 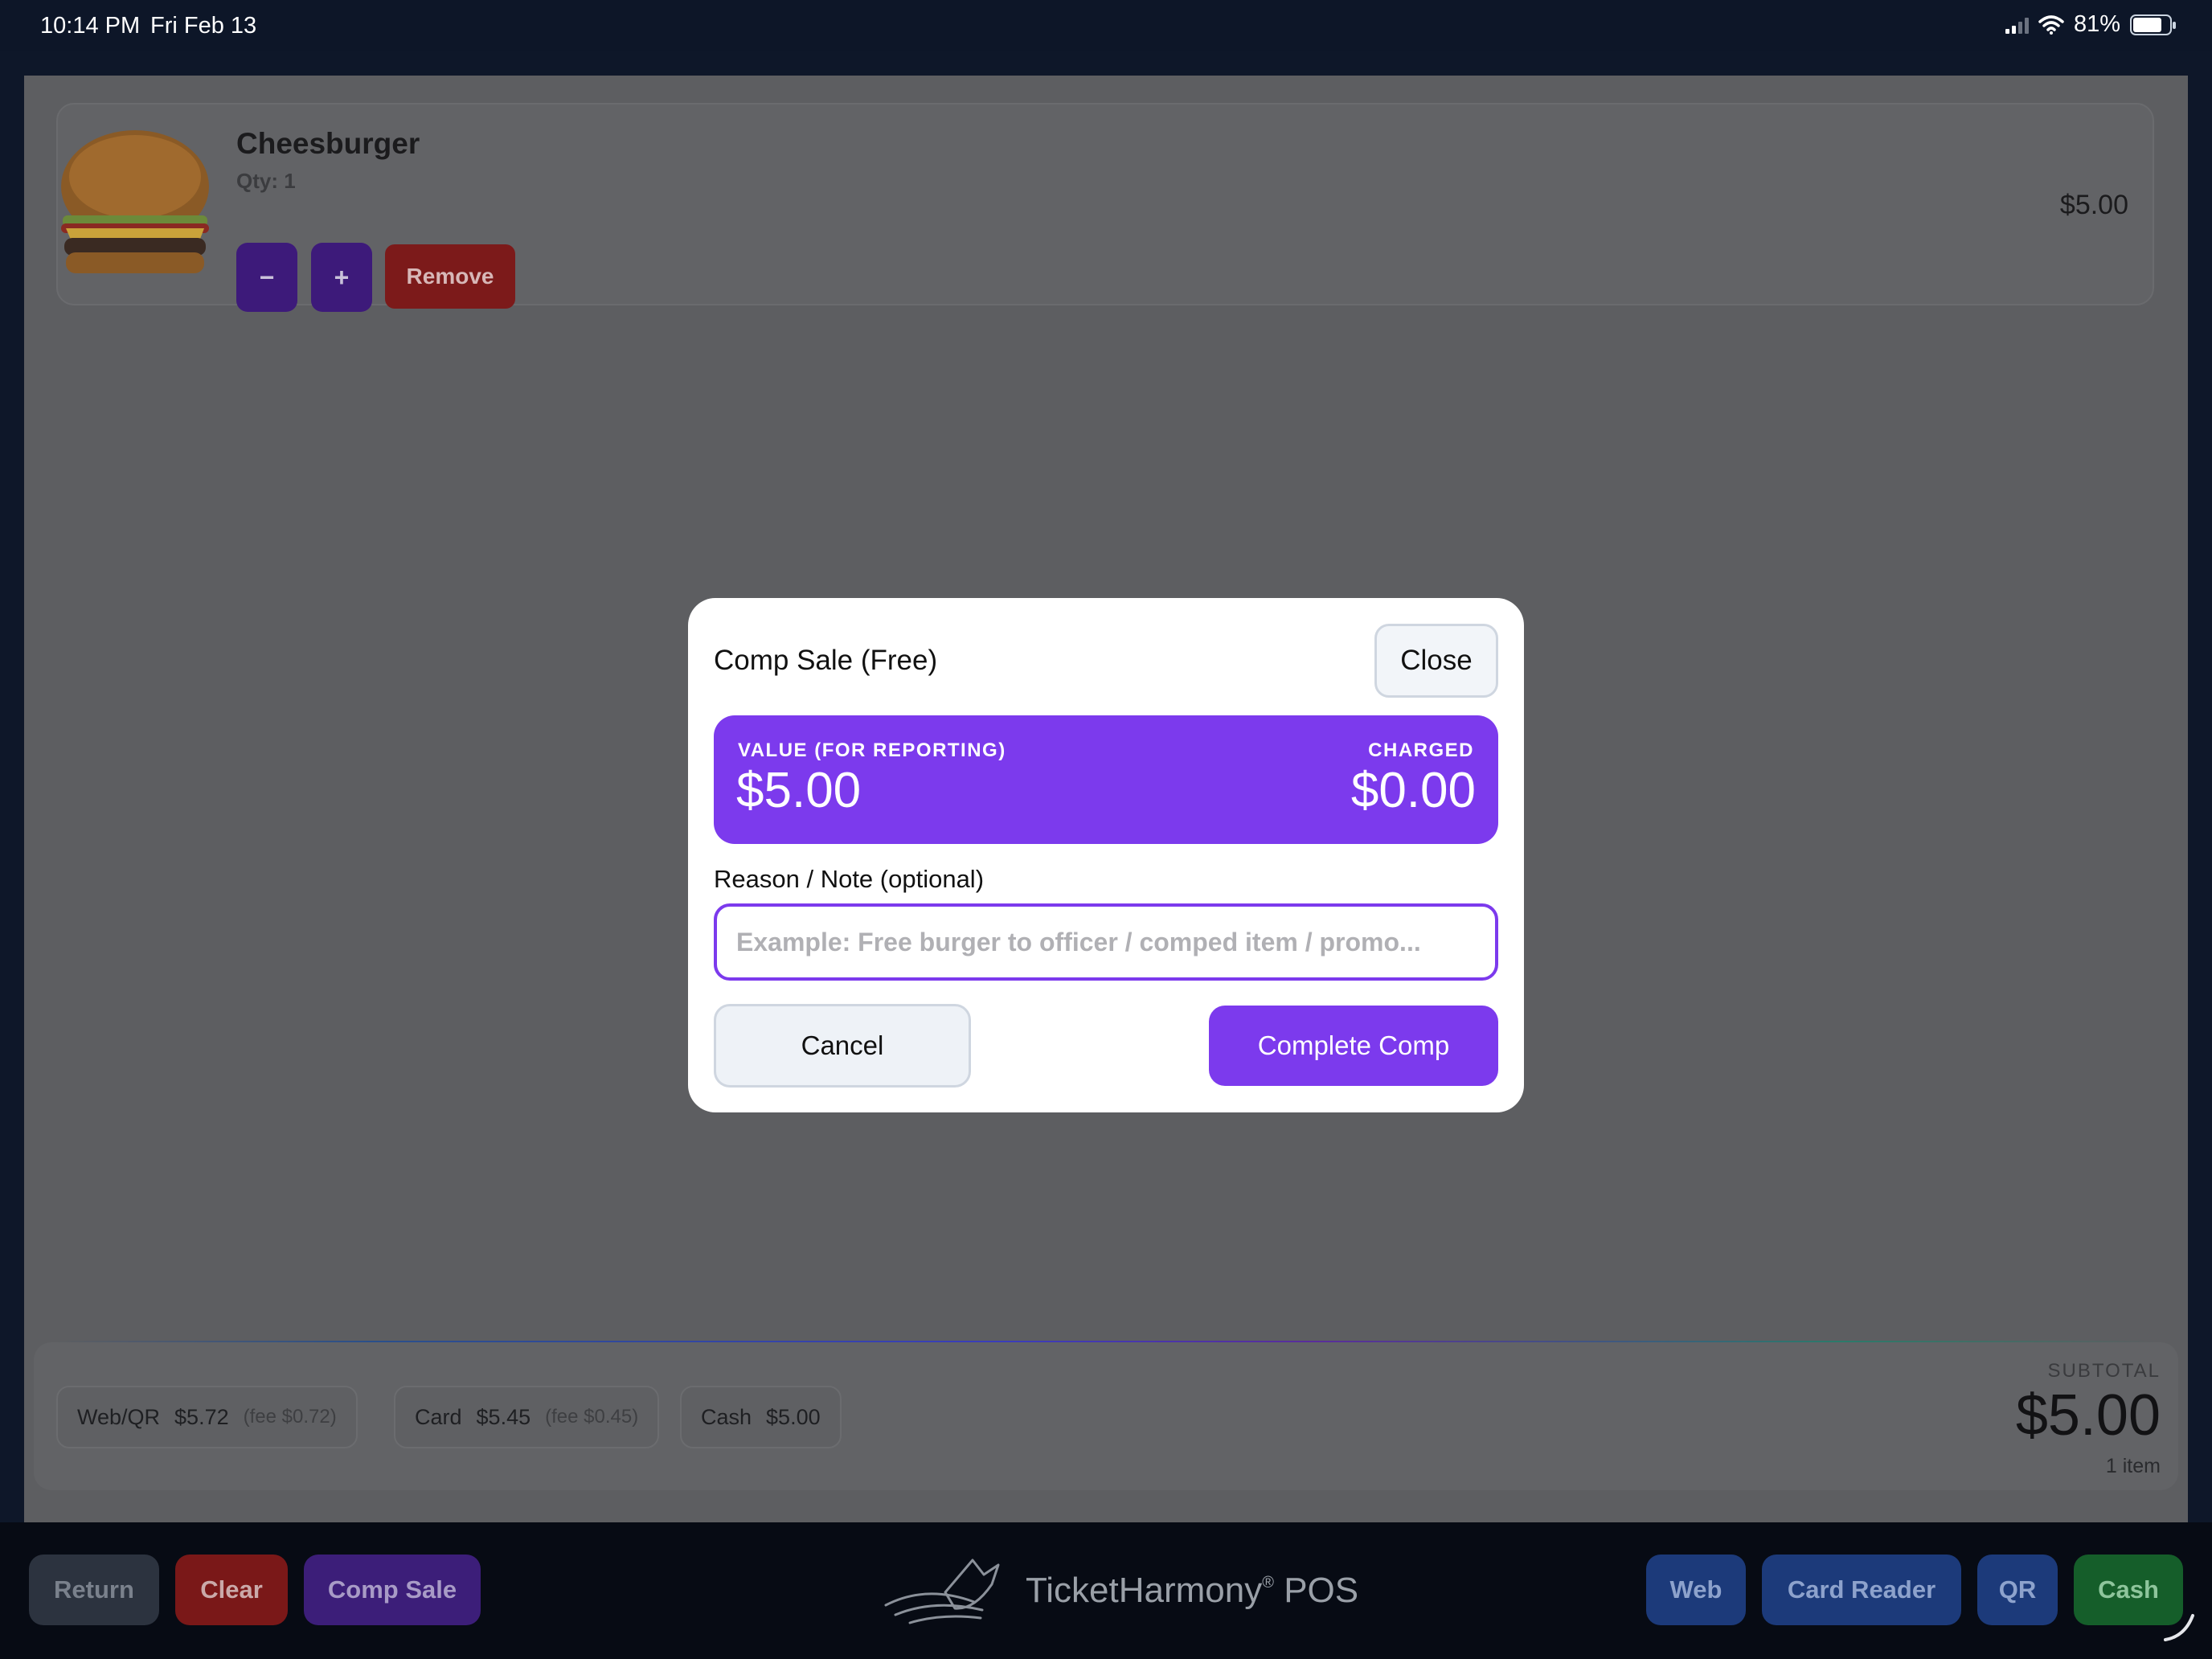 I want to click on card-reader-button: Card Reader, so click(x=1861, y=1590).